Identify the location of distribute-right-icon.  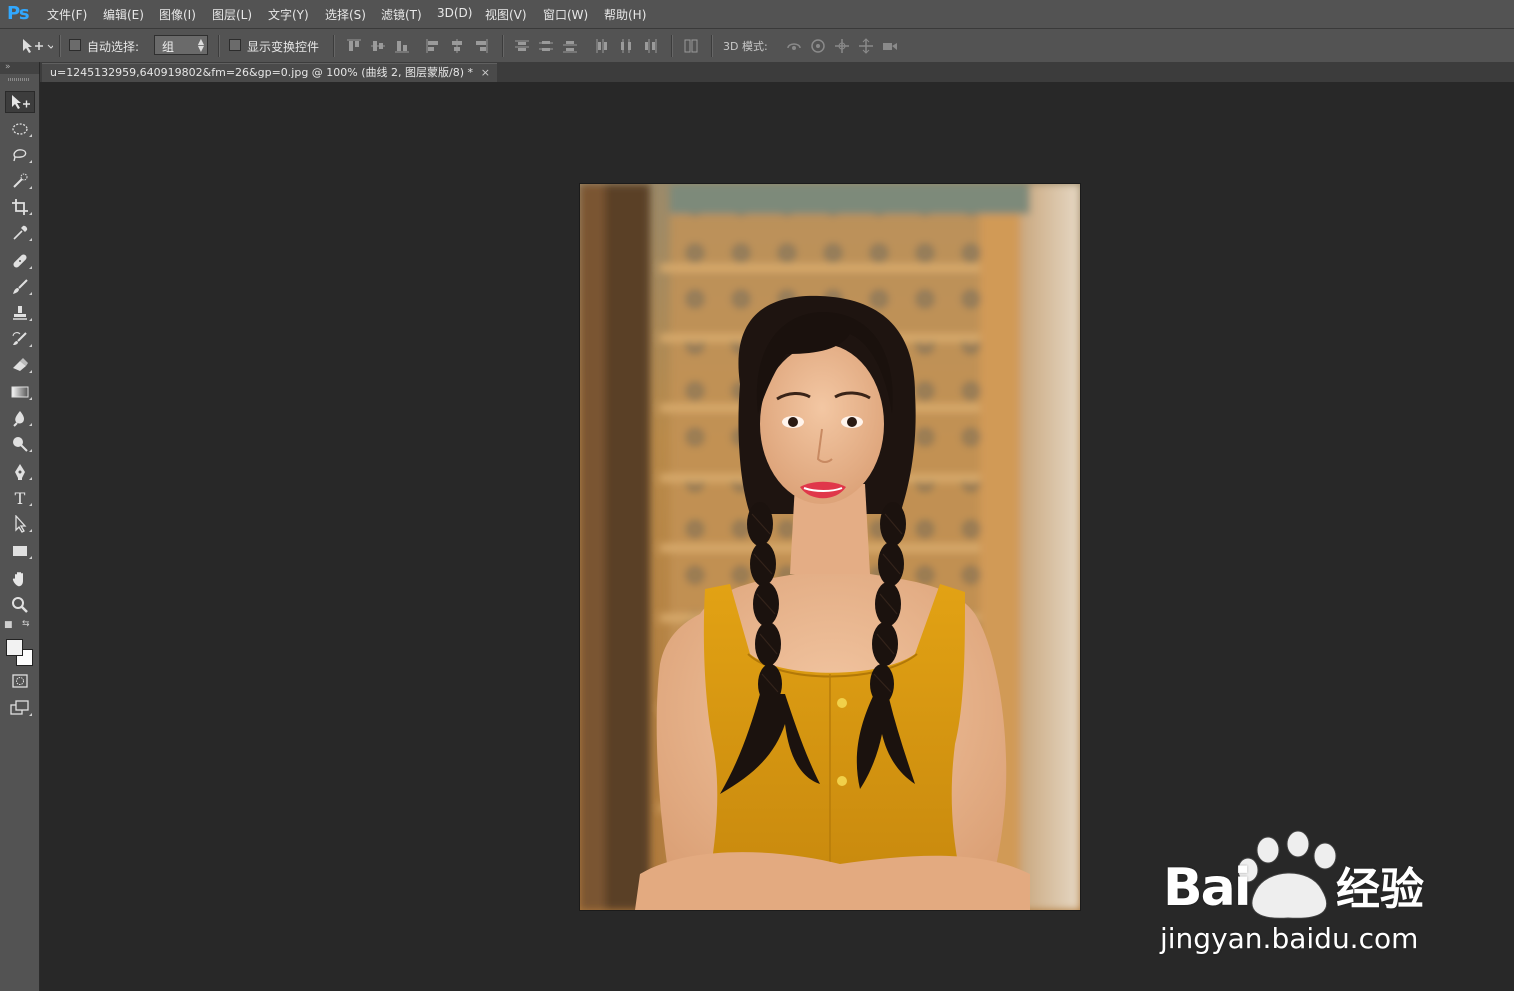
(650, 46).